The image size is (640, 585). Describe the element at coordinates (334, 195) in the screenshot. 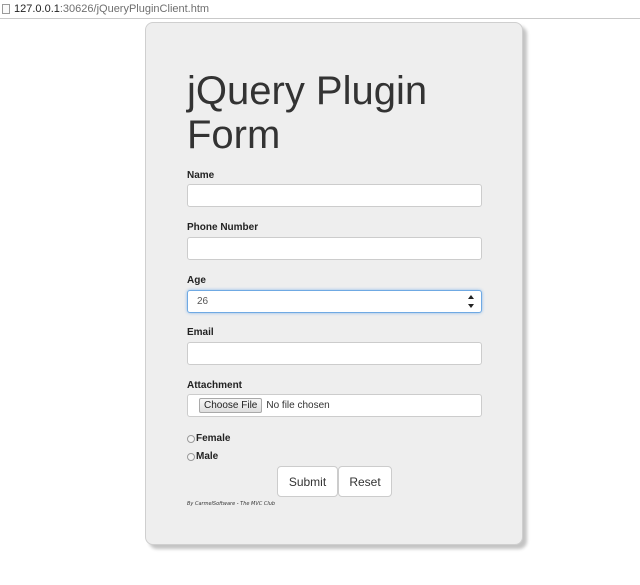

I see `name-input` at that location.